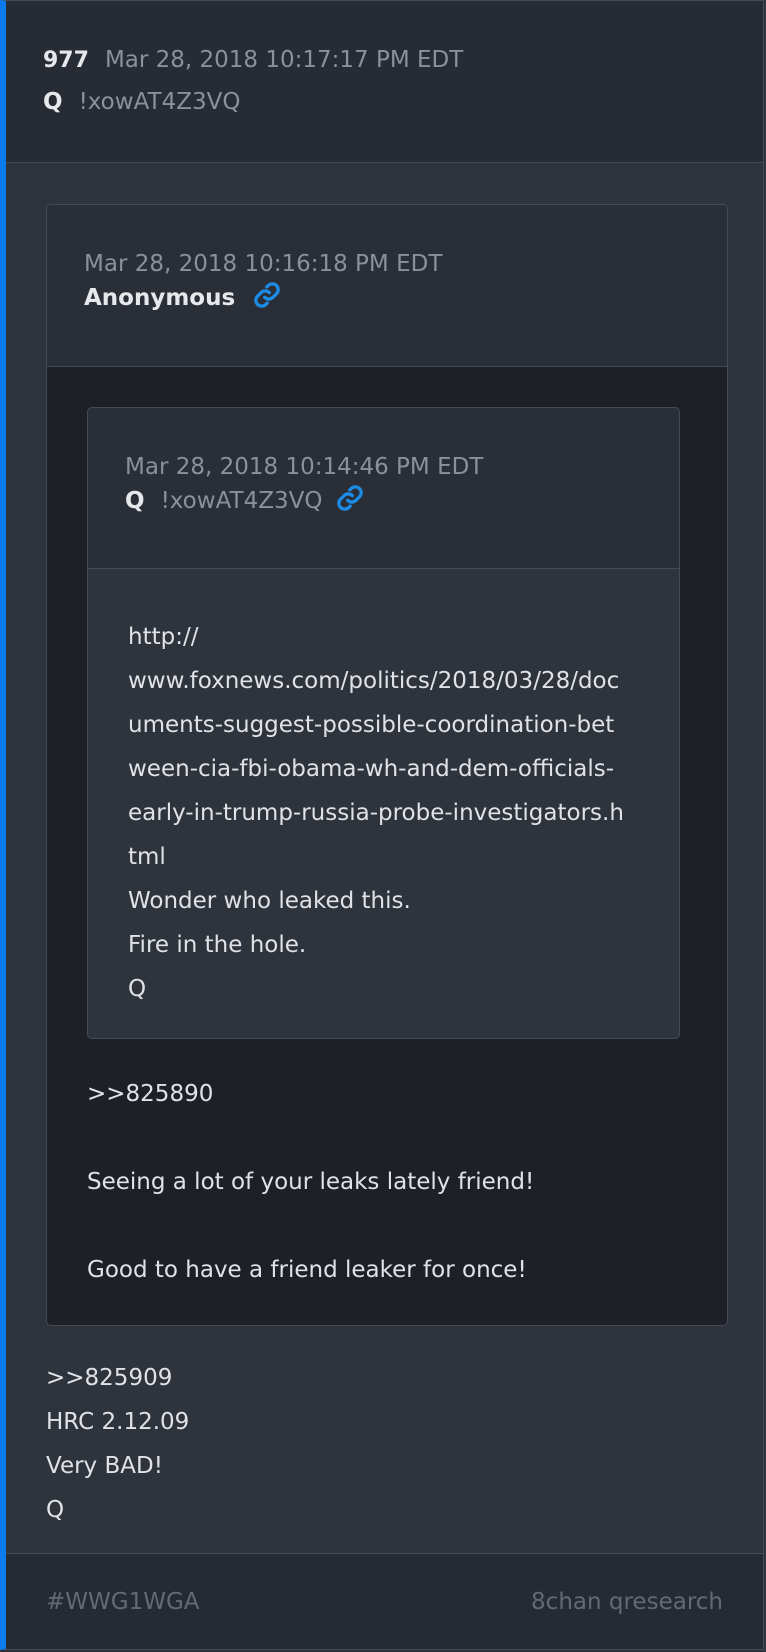 Image resolution: width=766 pixels, height=1652 pixels. Describe the element at coordinates (310, 1094) in the screenshot. I see `reply-reference: >>825890` at that location.